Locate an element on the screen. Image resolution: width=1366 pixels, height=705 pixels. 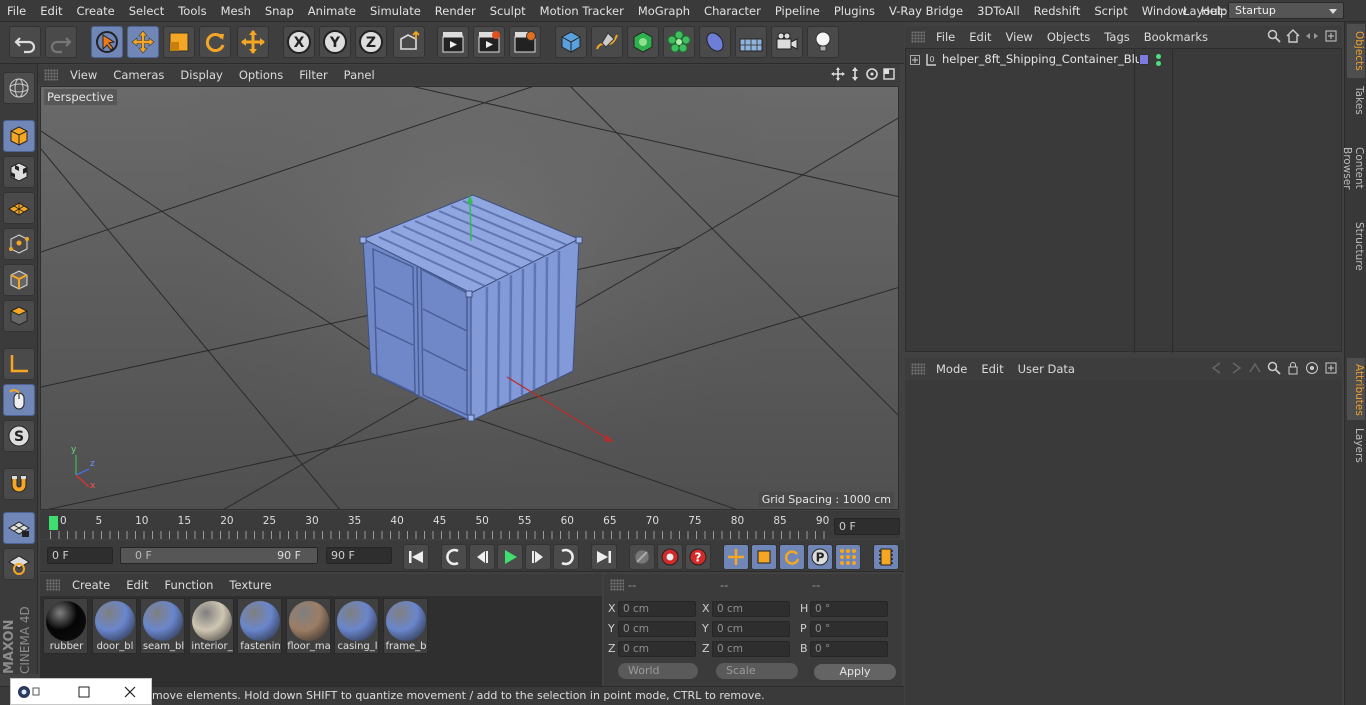
tab-layers: Layers is located at coordinates (1356, 443).